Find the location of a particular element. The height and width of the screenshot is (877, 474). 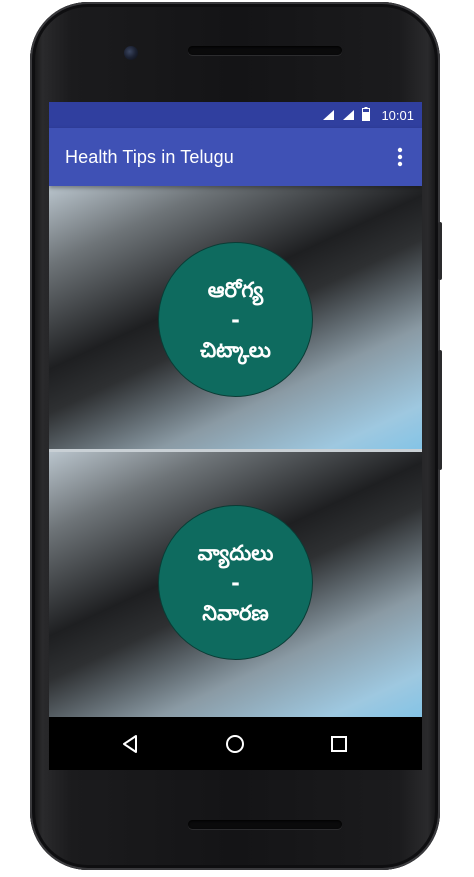

disease-prevention-label-line1: వ్యాదులు is located at coordinates (235, 552).